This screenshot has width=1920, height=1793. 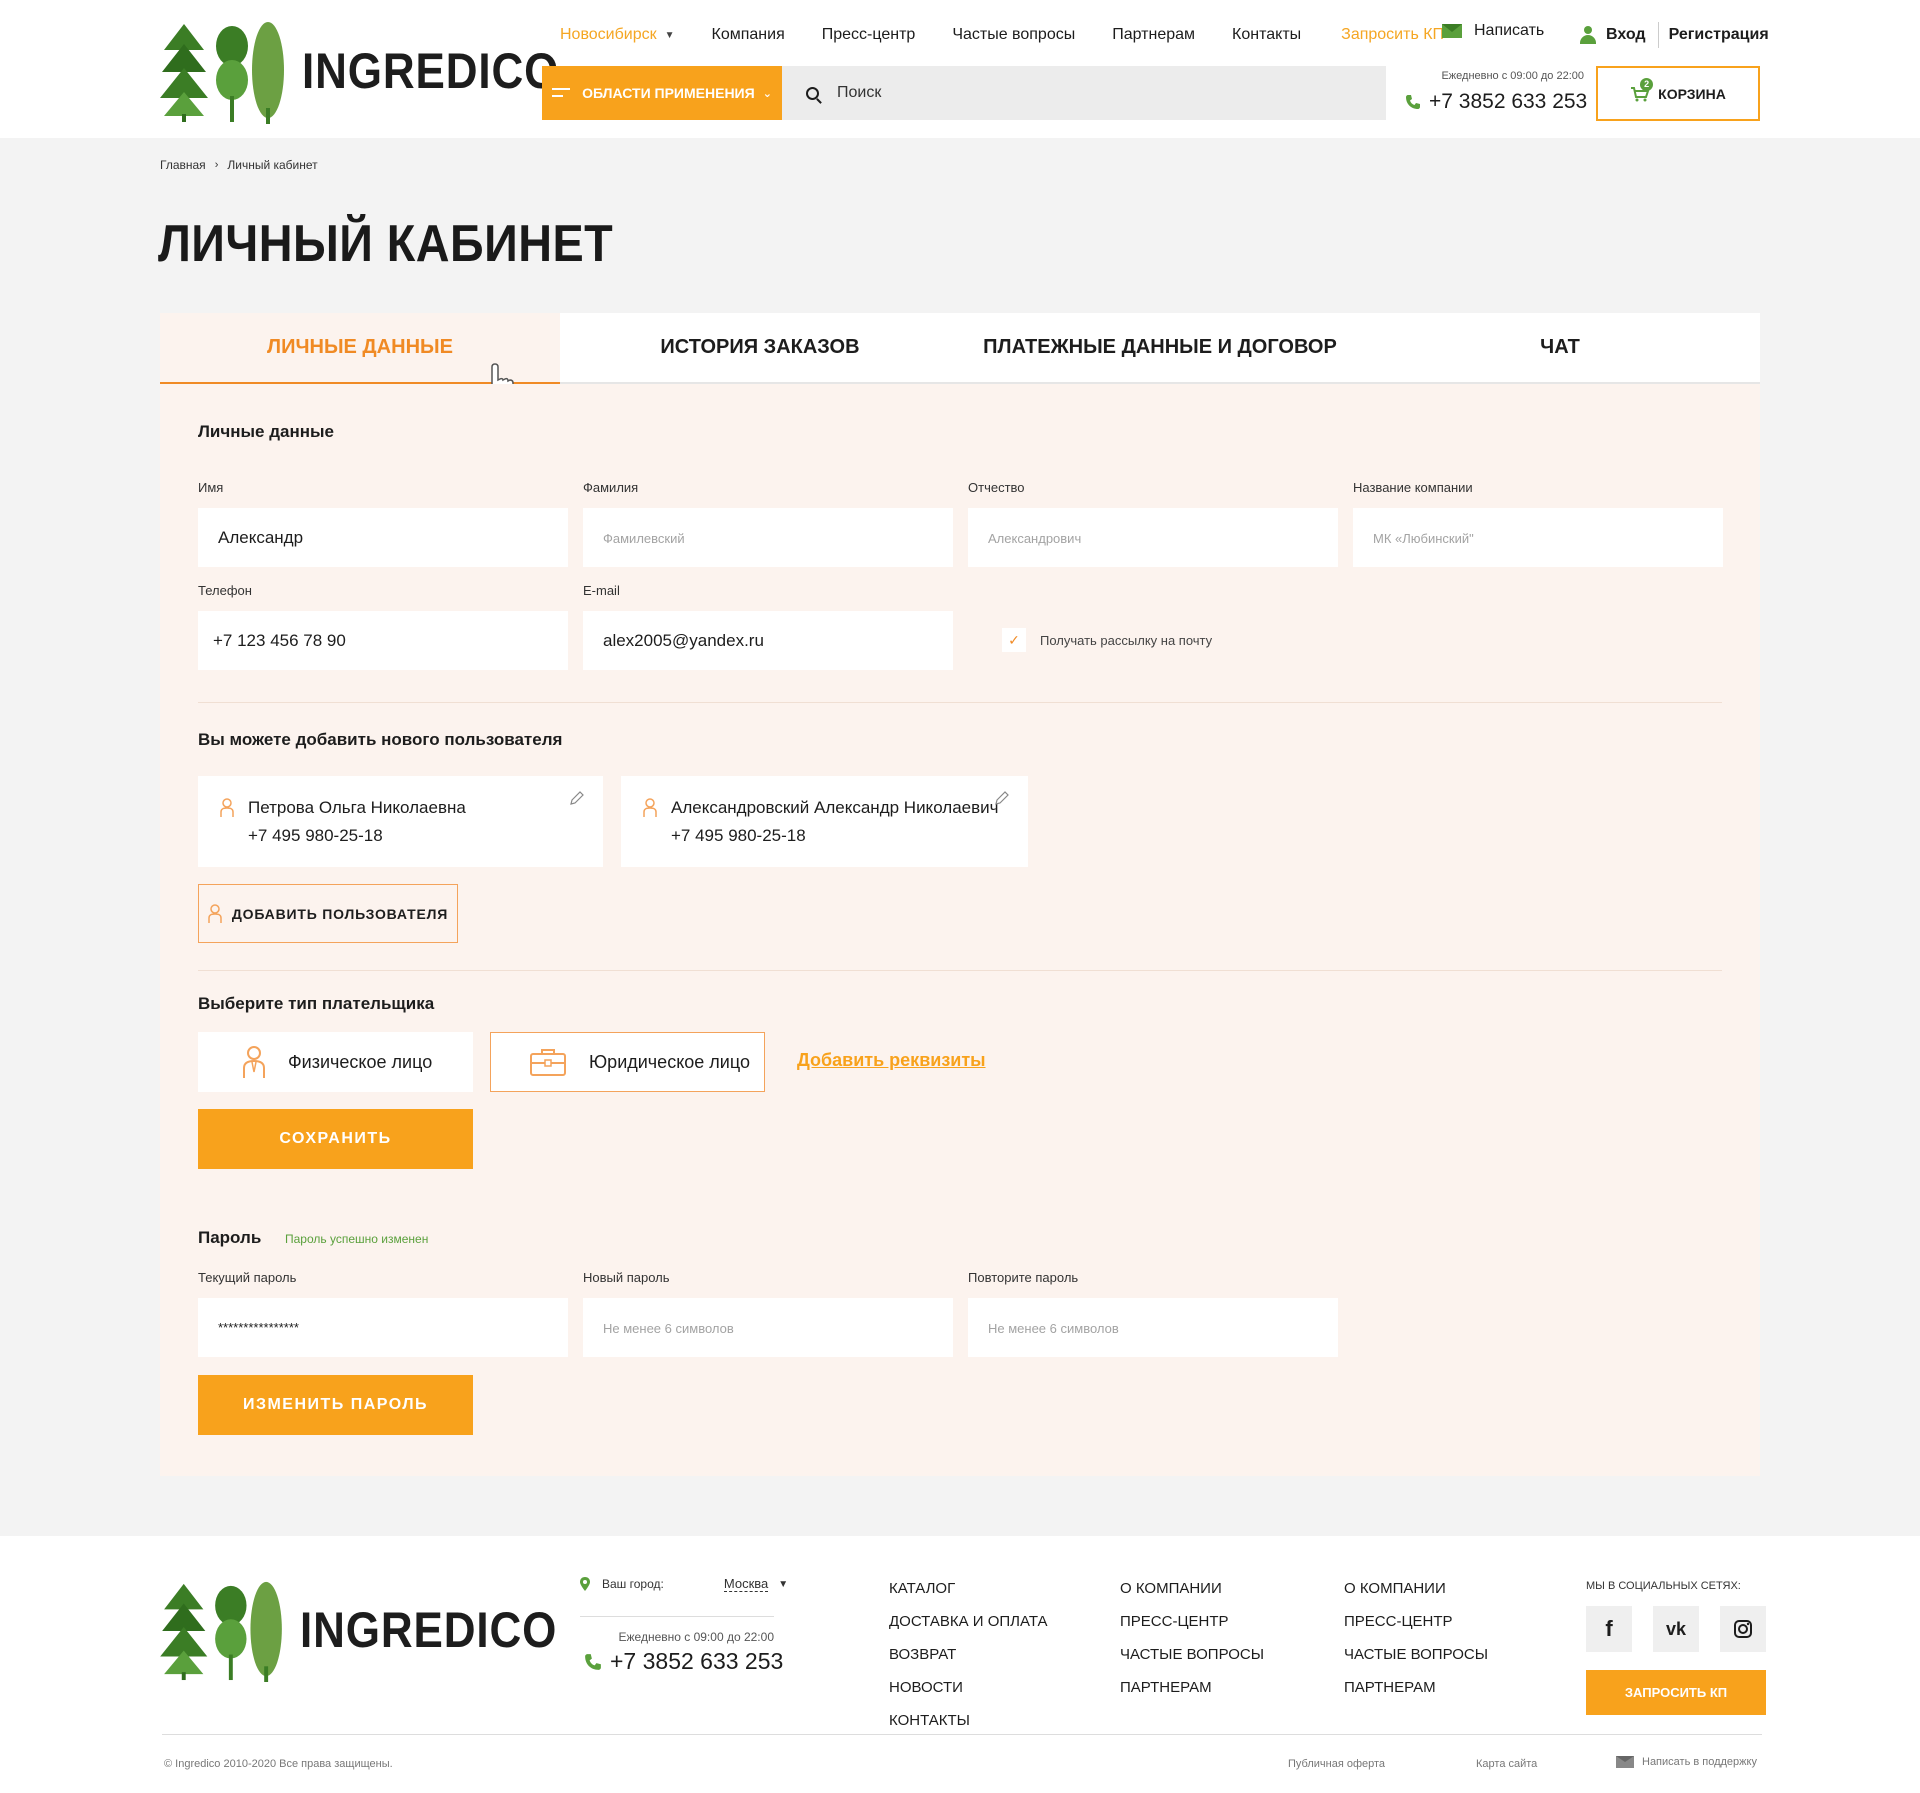 What do you see at coordinates (996, 487) in the screenshot?
I see `label-patronymic: Отчество` at bounding box center [996, 487].